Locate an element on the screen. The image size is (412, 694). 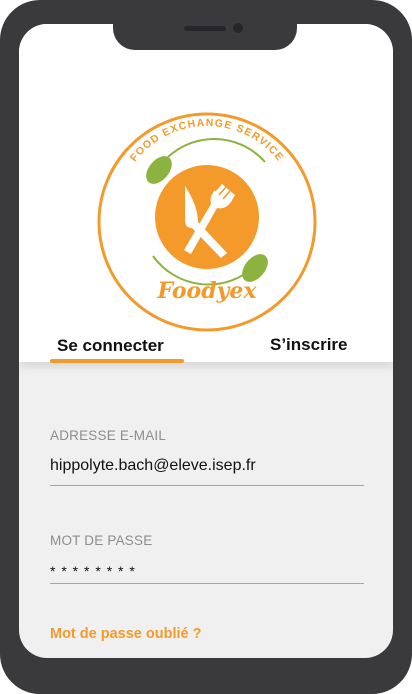
tab-se-connecter: Se connecter is located at coordinates (110, 346).